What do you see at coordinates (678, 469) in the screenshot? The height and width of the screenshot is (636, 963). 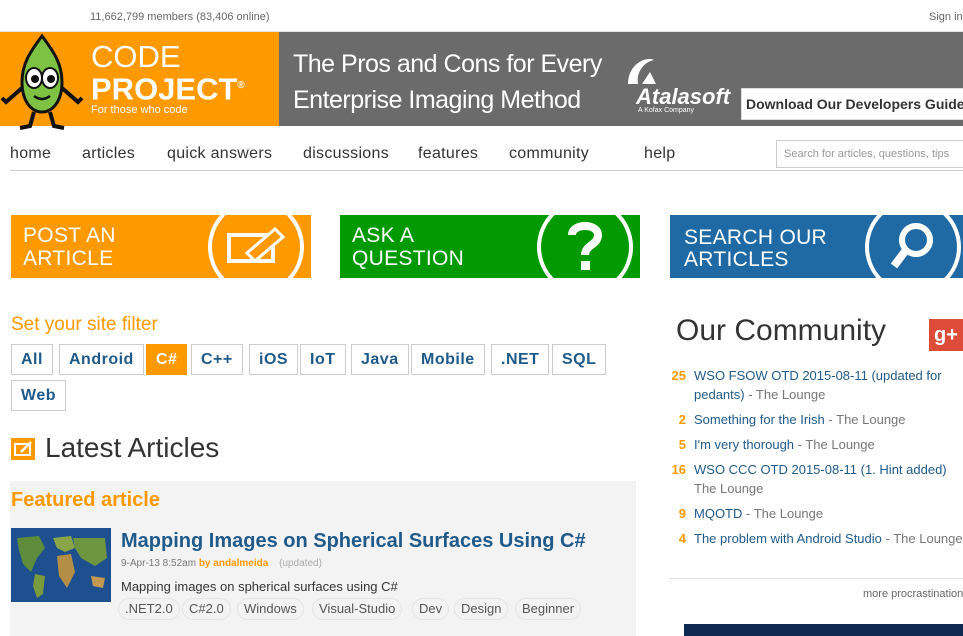 I see `post-reply-count: 16` at bounding box center [678, 469].